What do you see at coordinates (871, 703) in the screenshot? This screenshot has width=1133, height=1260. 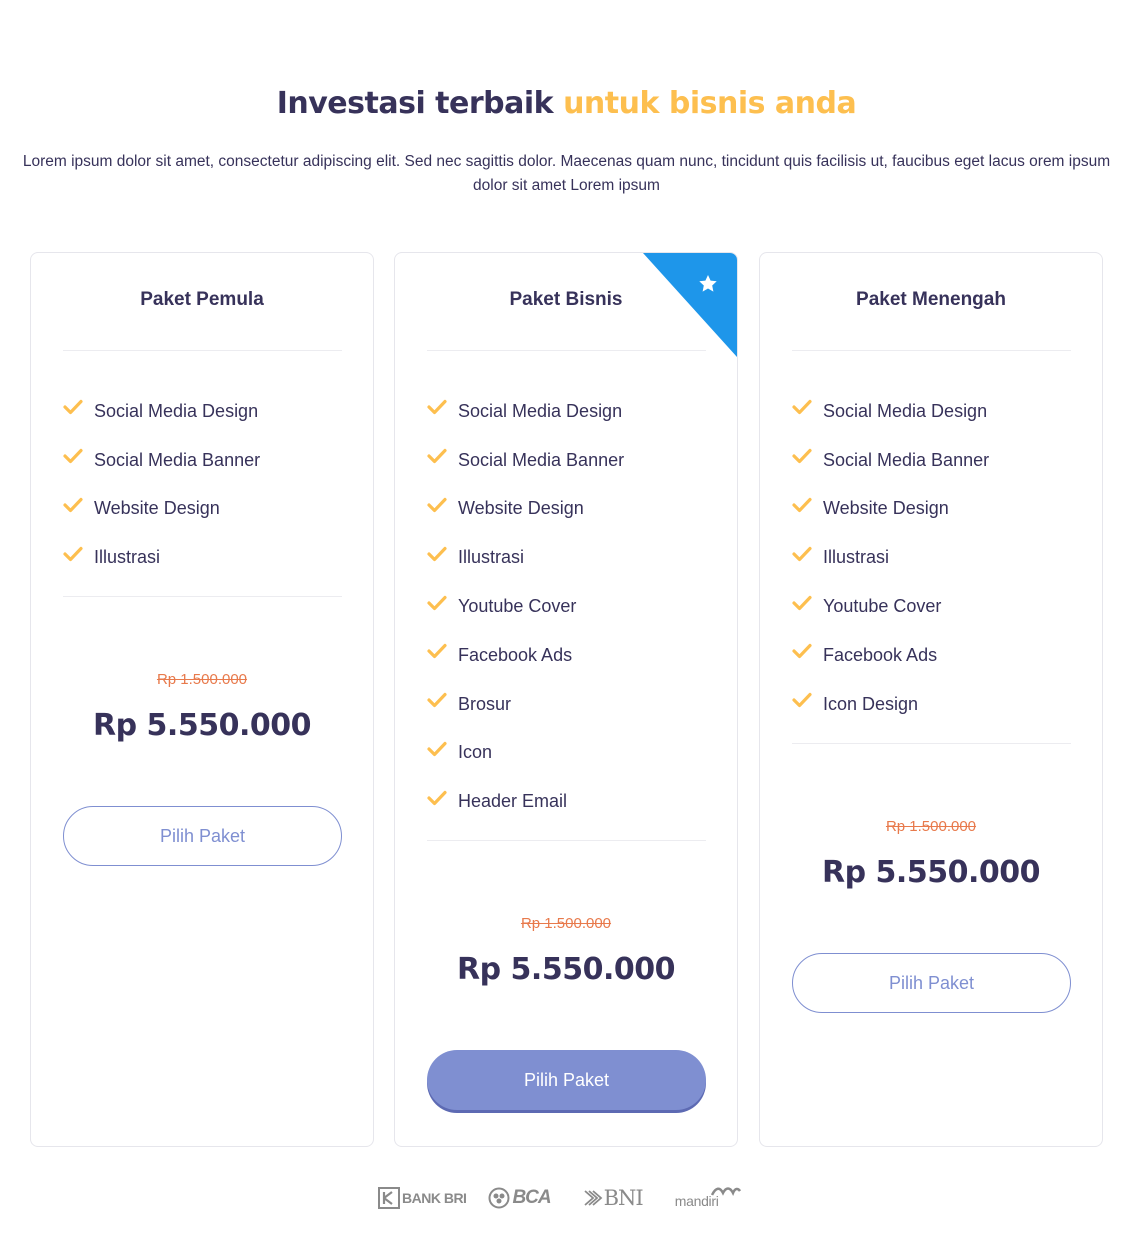 I see `feature-label: Icon Design` at bounding box center [871, 703].